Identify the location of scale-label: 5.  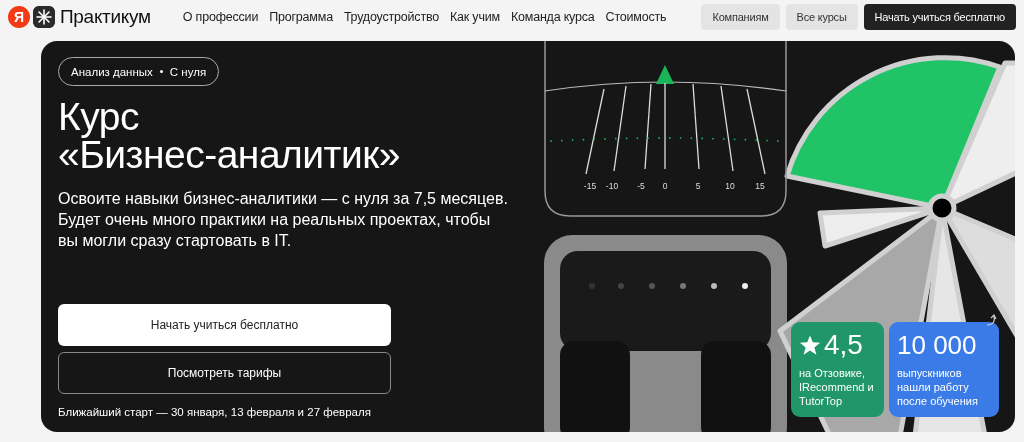
(698, 186).